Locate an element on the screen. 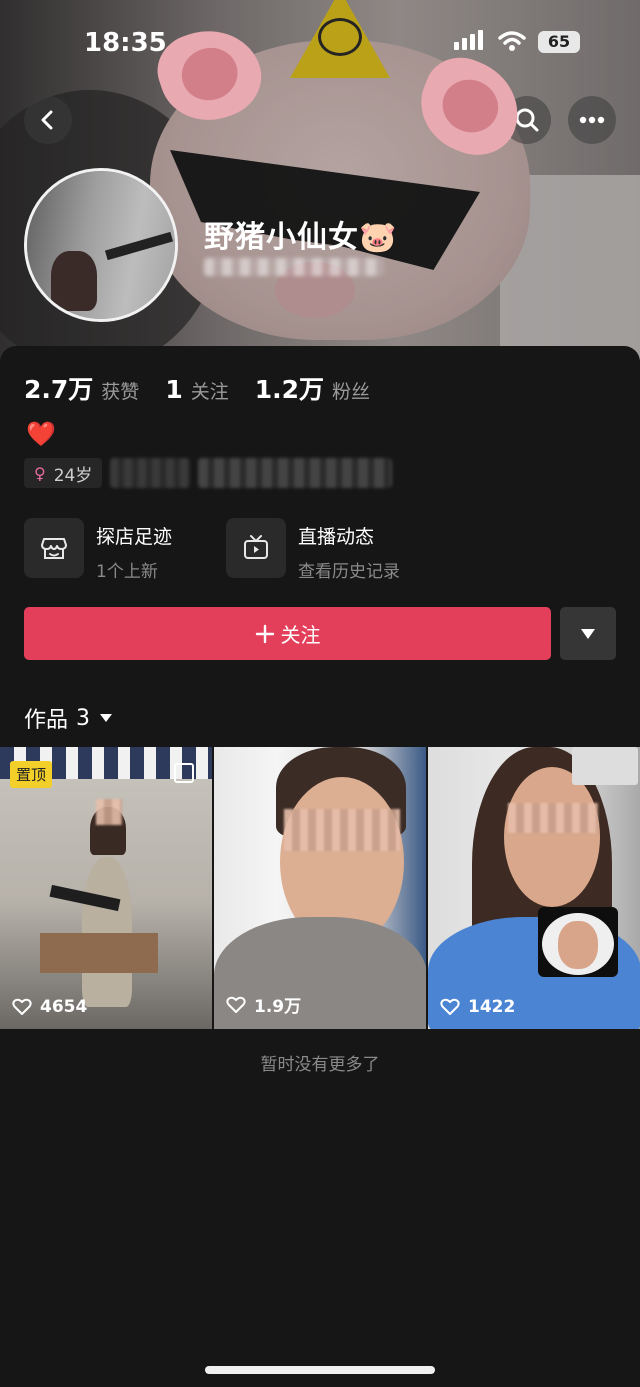  store-visits-title: 探店足迹 is located at coordinates (134, 537).